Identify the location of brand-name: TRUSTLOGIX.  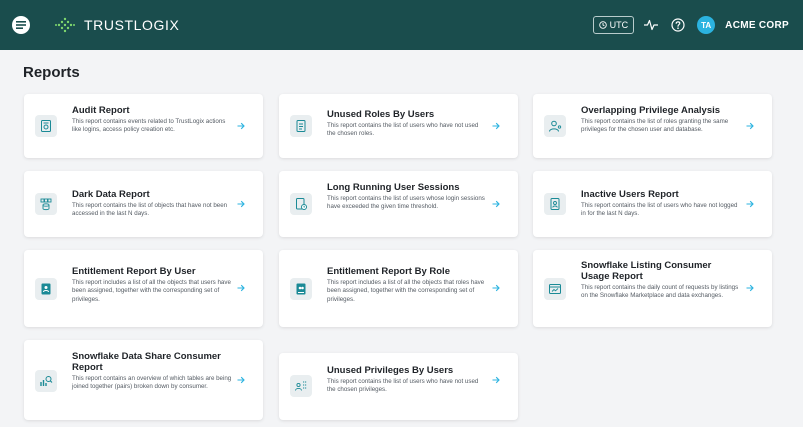
(132, 25).